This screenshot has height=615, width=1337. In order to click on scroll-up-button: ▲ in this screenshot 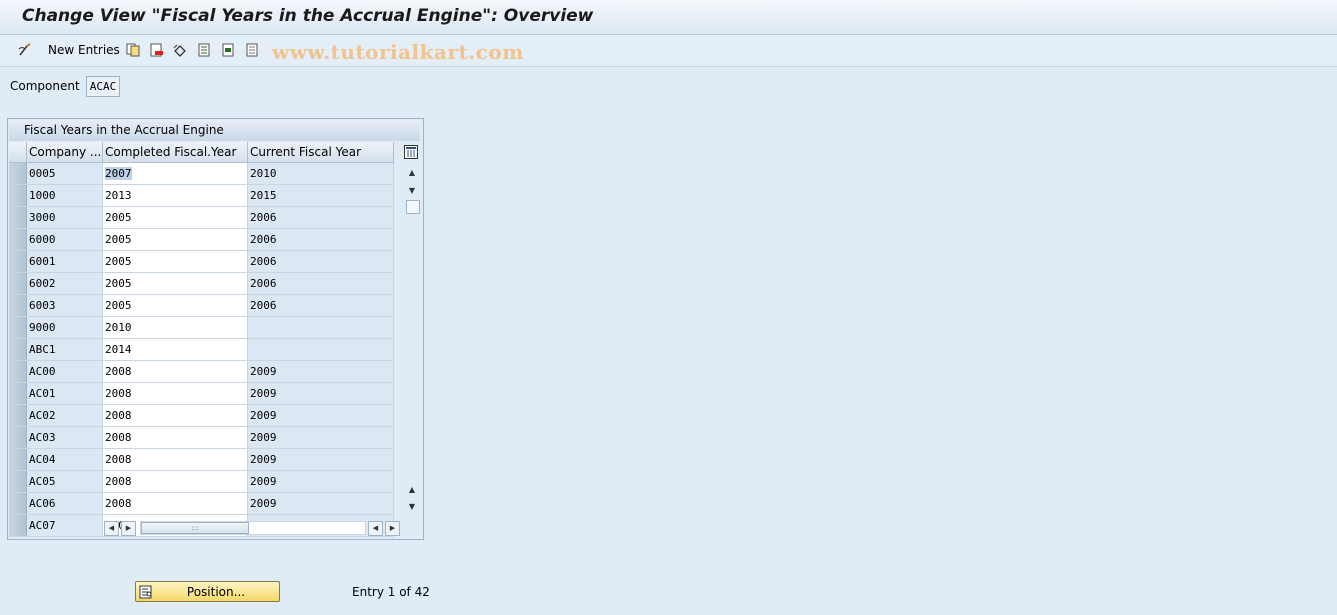, I will do `click(412, 173)`.